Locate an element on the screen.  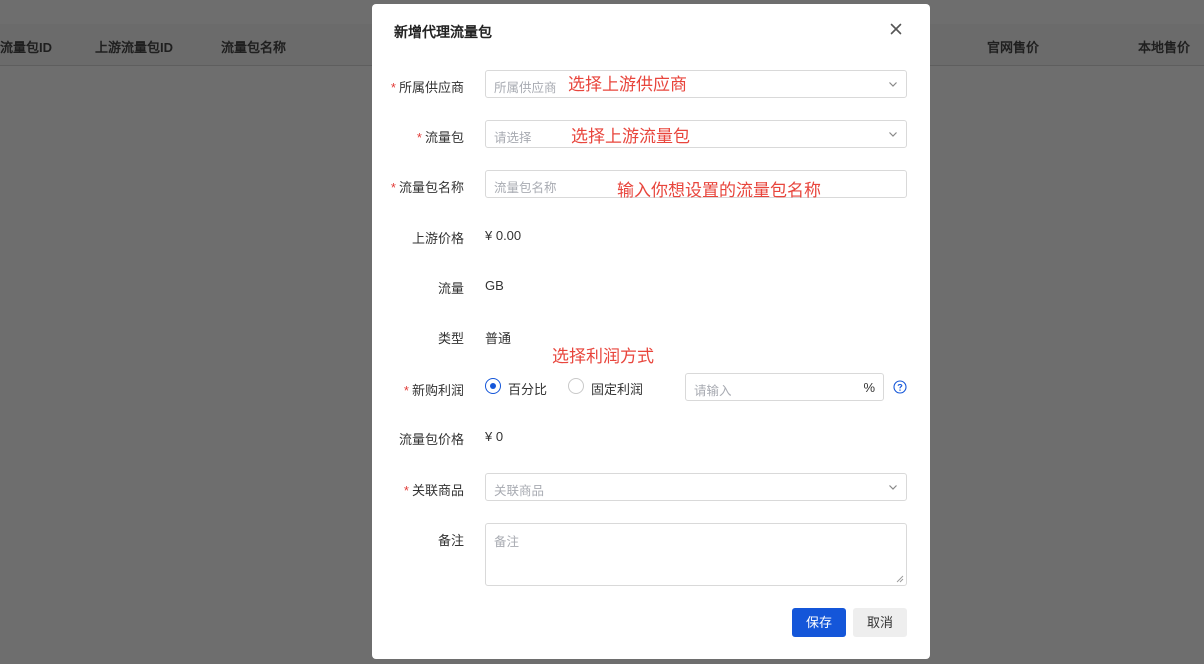
upstream-price-value: ¥ 0.00 is located at coordinates (503, 235).